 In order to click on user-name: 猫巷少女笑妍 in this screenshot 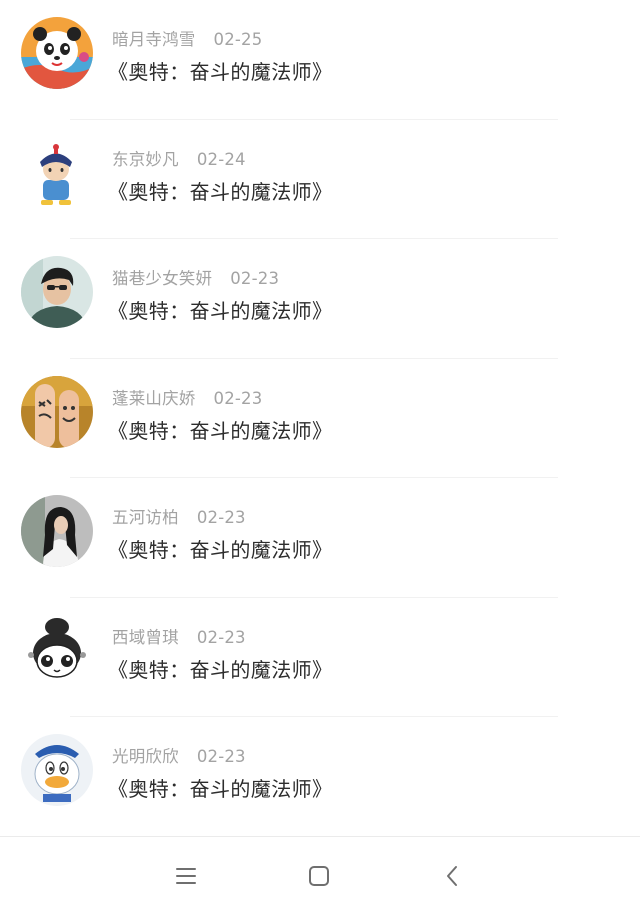, I will do `click(162, 278)`.